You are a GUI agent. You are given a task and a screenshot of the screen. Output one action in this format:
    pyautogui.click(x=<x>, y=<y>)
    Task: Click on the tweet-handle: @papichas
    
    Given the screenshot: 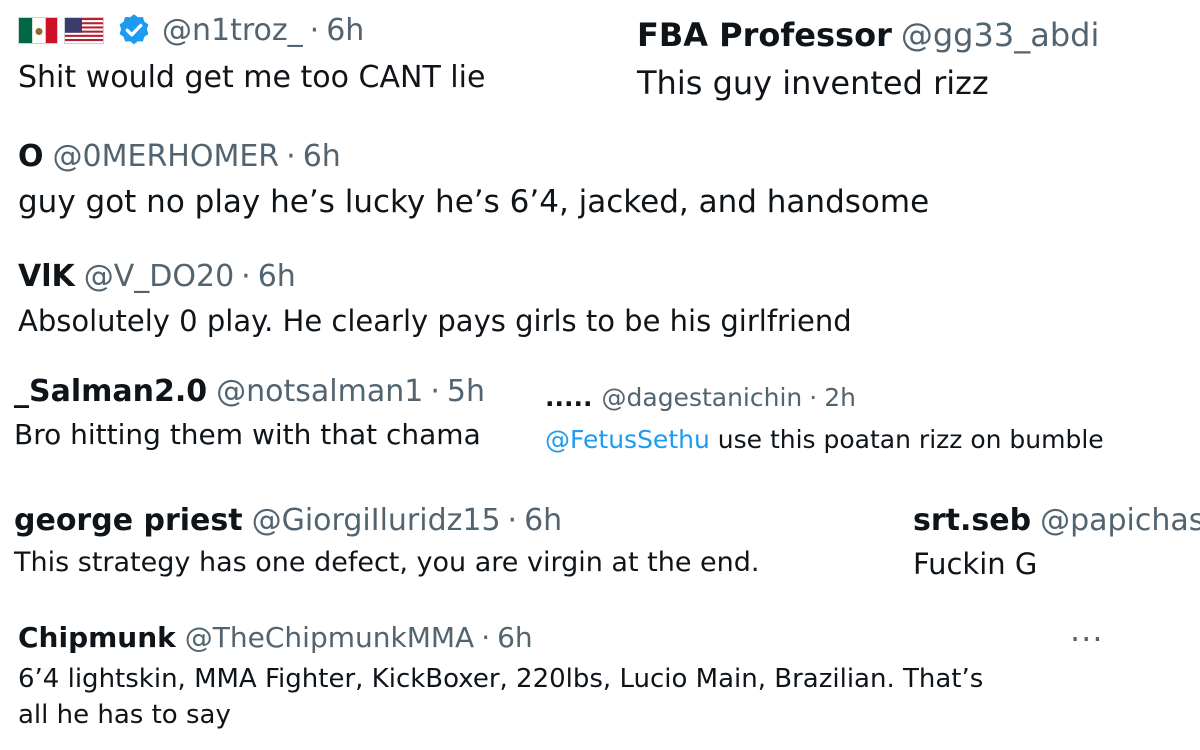 What is the action you would take?
    pyautogui.click(x=1120, y=520)
    